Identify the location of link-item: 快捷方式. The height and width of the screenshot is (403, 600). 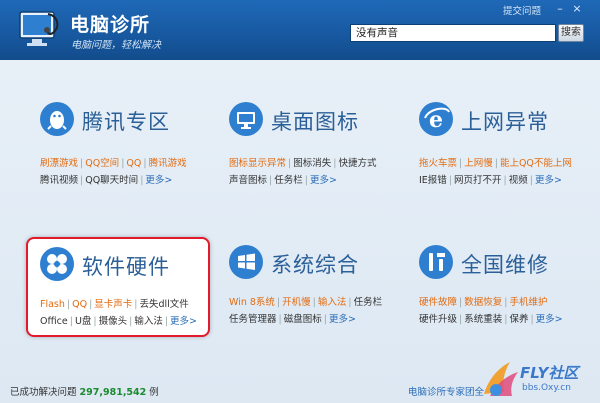
(357, 162).